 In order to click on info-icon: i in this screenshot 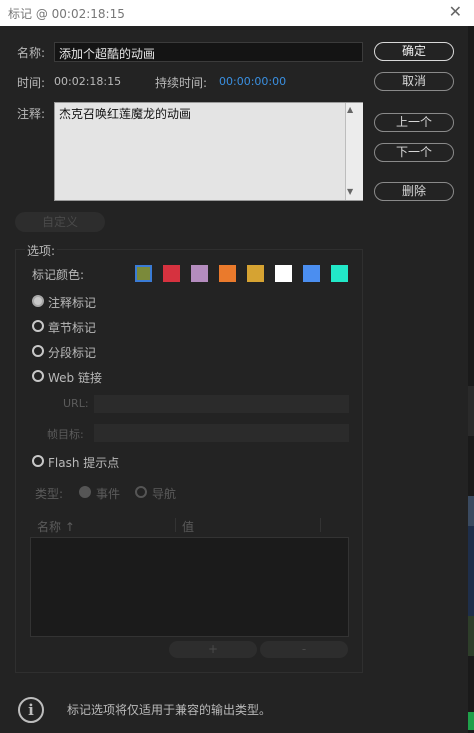, I will do `click(31, 710)`.